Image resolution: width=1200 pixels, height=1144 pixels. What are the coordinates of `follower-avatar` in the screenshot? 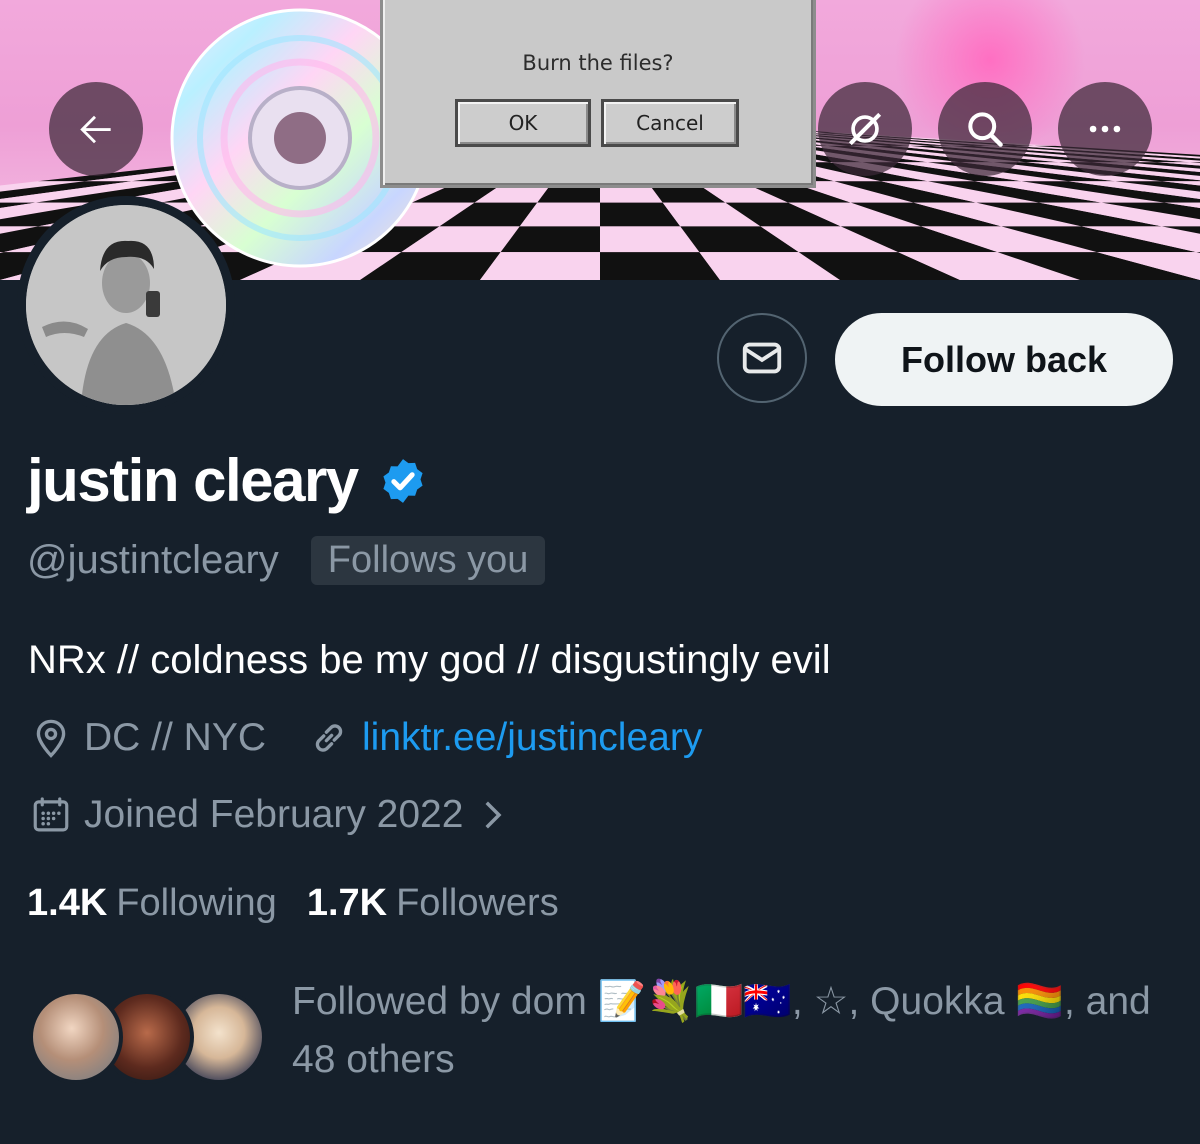 It's located at (76, 1037).